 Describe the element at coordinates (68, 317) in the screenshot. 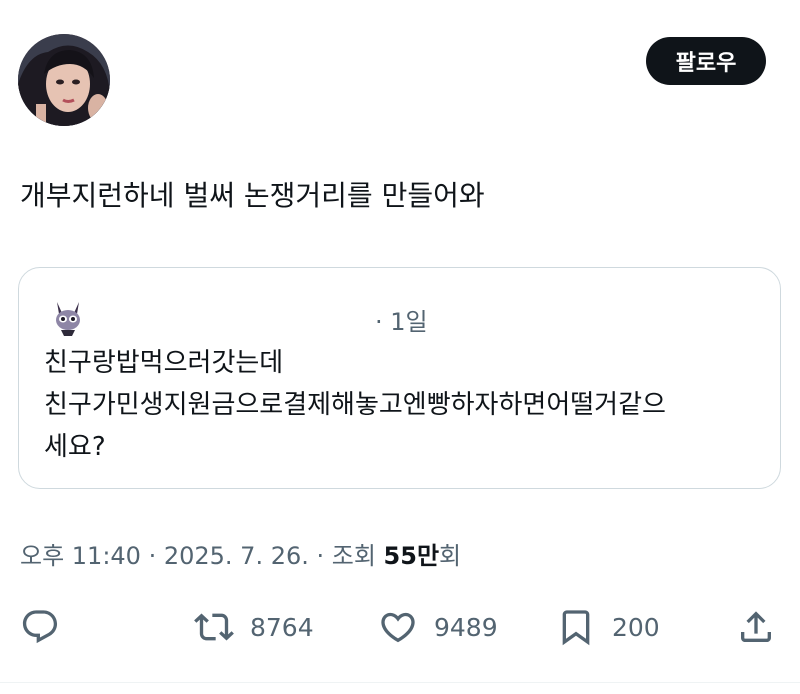

I see `quoted-author-avatar` at that location.